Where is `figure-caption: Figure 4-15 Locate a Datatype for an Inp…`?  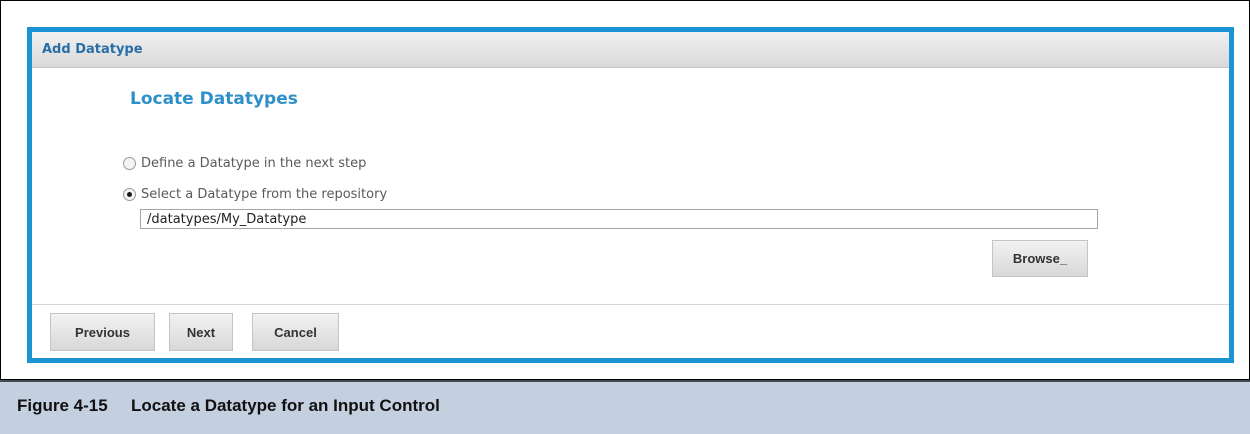 figure-caption: Figure 4-15 Locate a Datatype for an Inp… is located at coordinates (625, 407).